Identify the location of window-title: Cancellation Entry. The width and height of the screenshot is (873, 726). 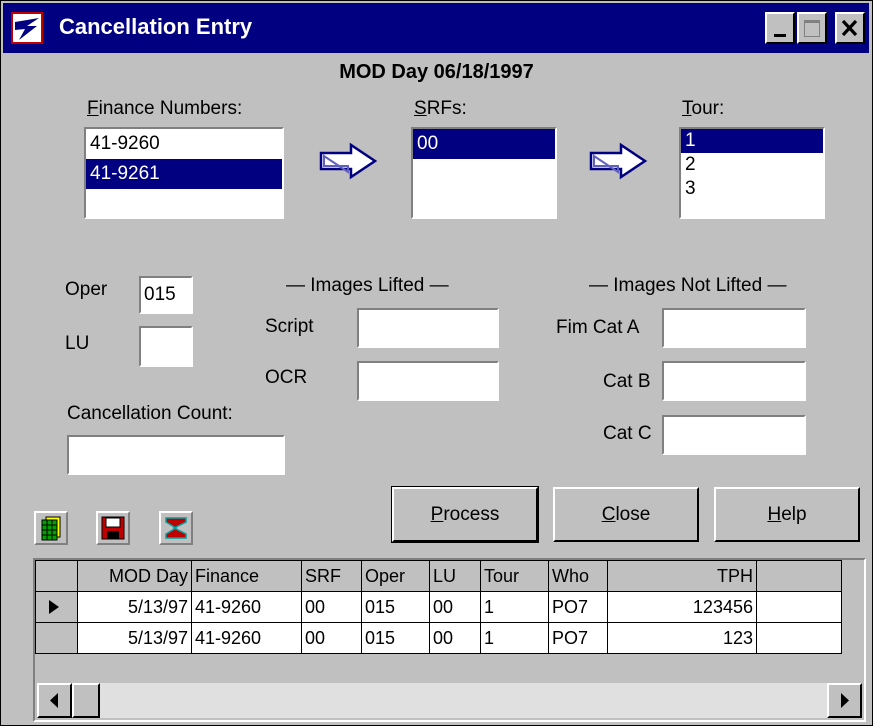
(156, 26).